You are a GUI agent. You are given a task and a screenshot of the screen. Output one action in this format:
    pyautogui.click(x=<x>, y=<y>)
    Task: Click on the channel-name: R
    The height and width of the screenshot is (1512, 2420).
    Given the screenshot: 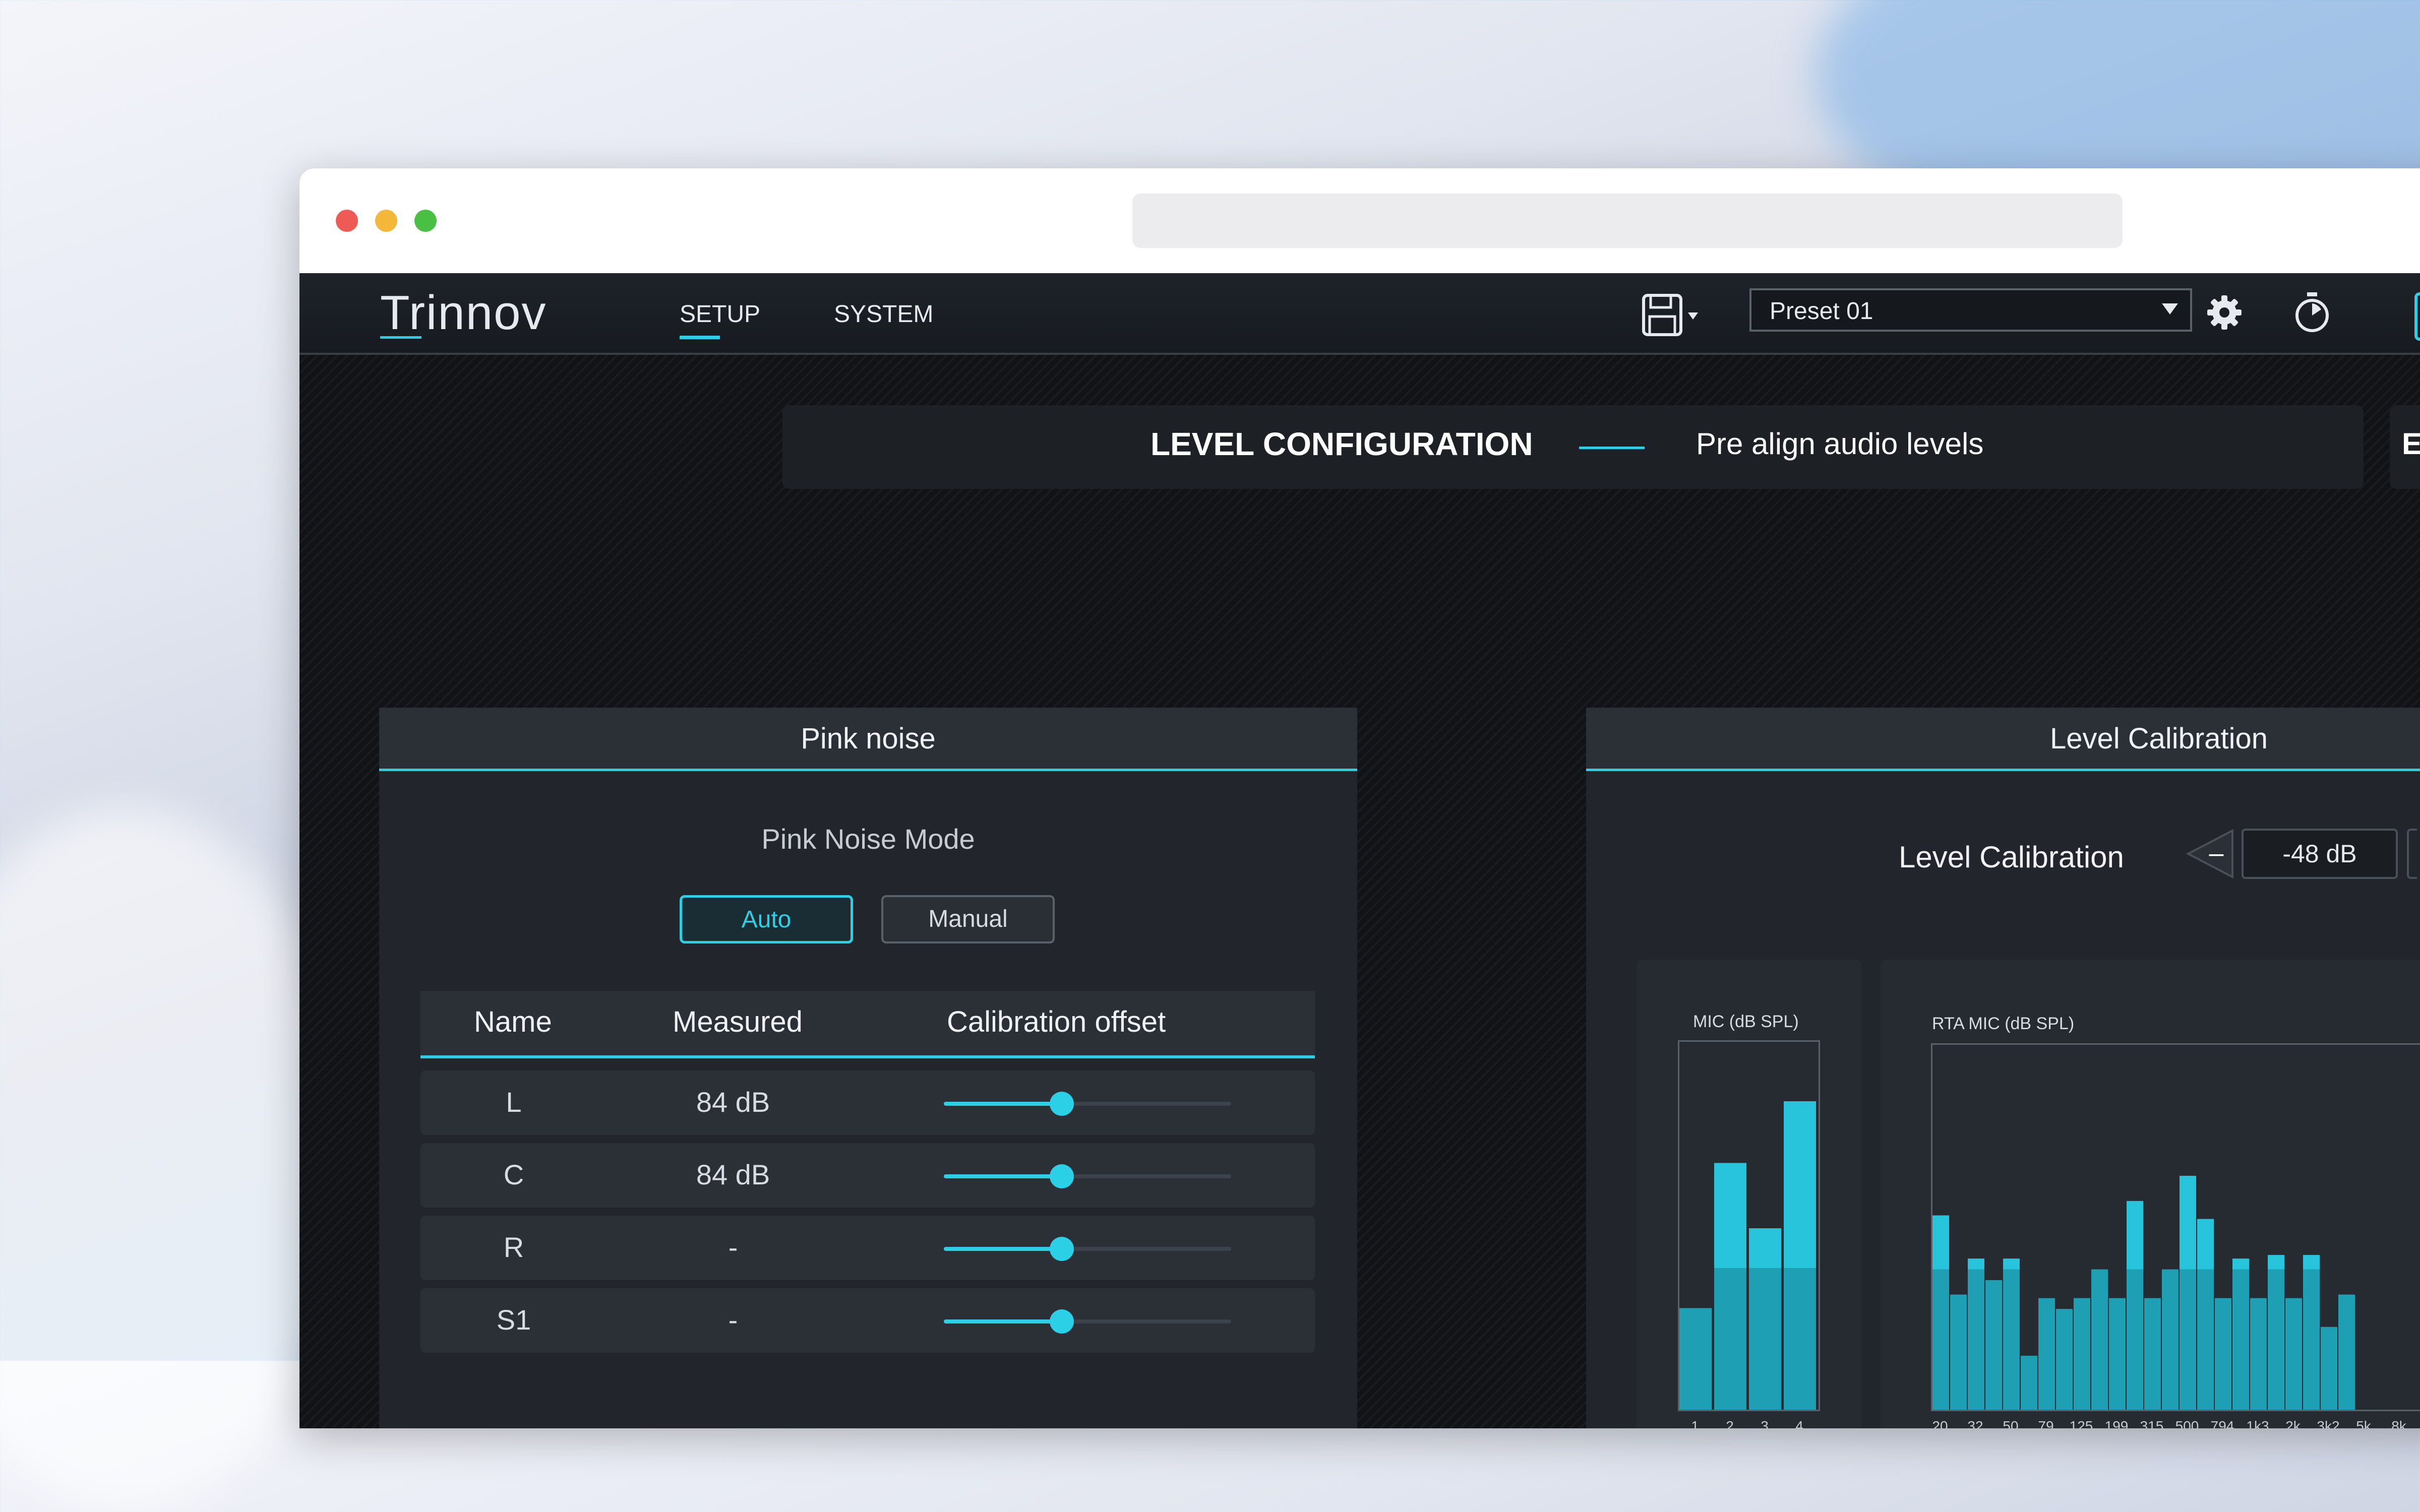 What is the action you would take?
    pyautogui.click(x=513, y=1247)
    